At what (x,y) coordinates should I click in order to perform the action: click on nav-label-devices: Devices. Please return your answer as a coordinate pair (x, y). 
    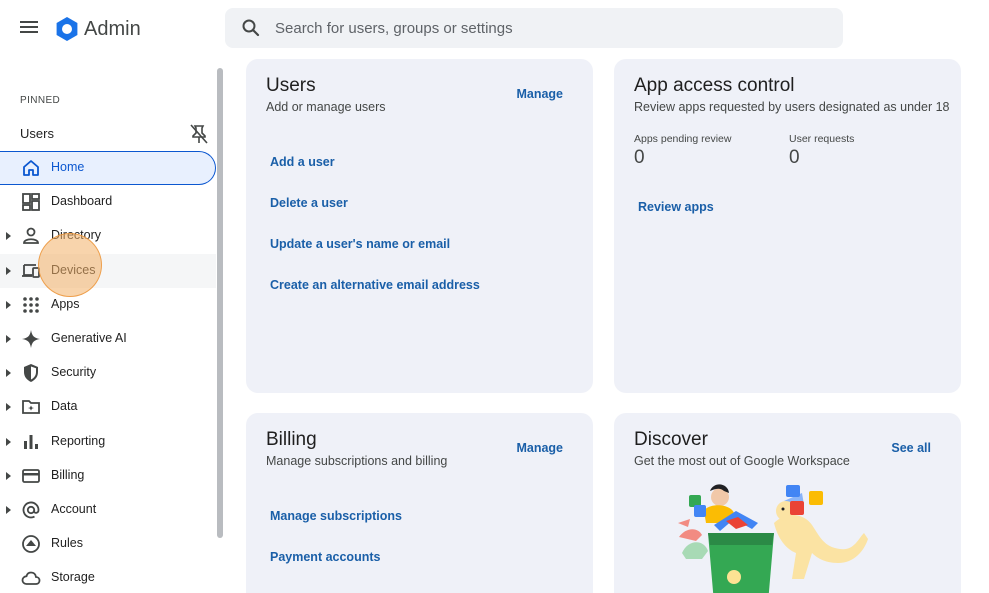
    Looking at the image, I should click on (73, 269).